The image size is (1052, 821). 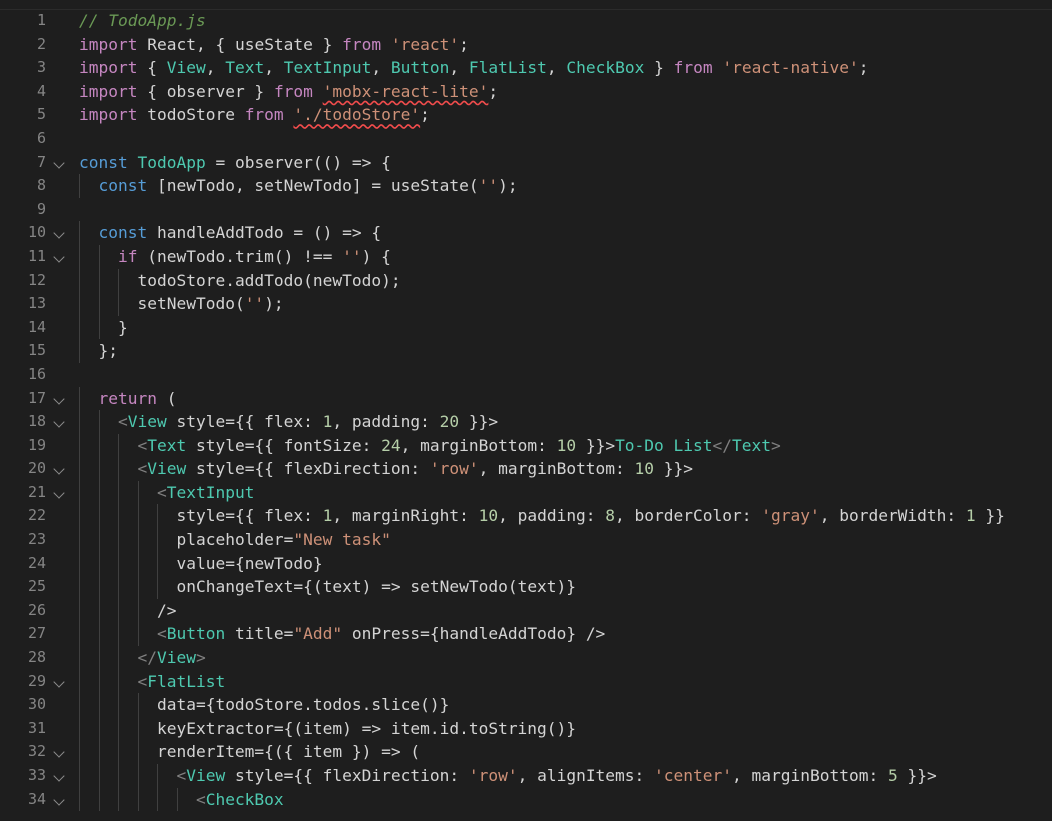 I want to click on token: CheckBox, so click(x=605, y=68).